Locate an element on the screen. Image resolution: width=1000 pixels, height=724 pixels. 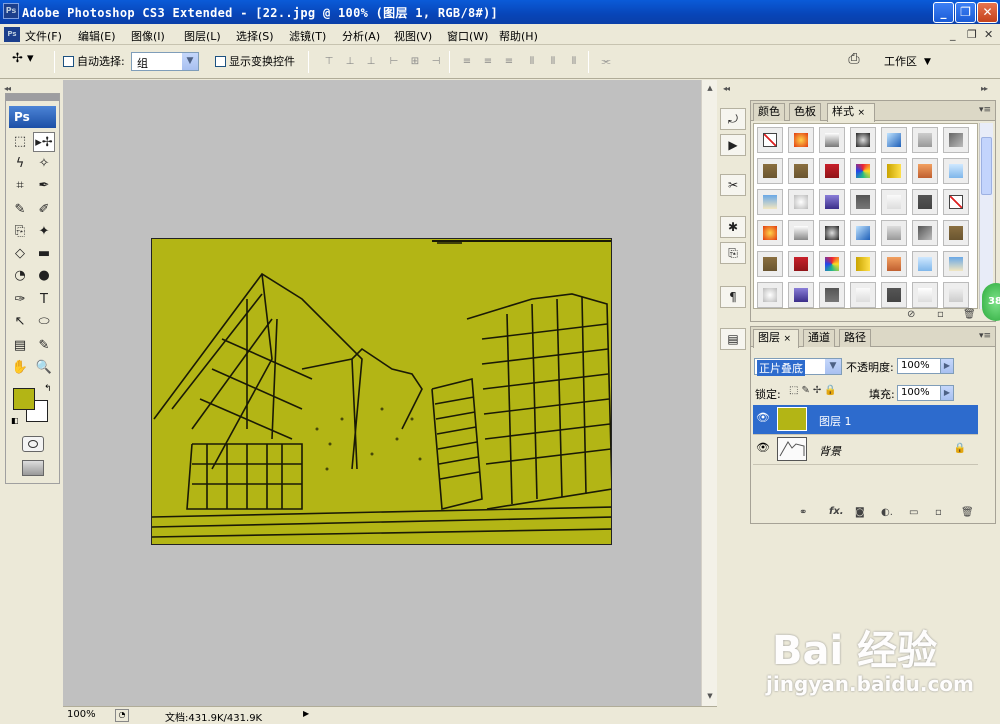
actions-panel-icon: ▶ is located at coordinates (733, 145).